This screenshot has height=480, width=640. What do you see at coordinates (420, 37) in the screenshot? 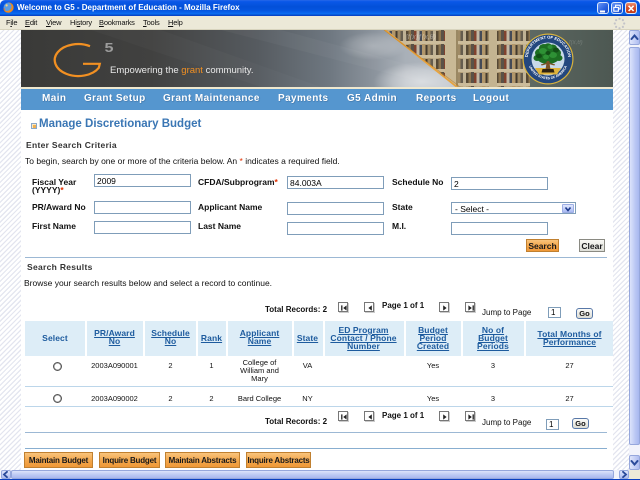
I see `svg-text: ∫f(x)ƒ(x,θ)` at bounding box center [420, 37].